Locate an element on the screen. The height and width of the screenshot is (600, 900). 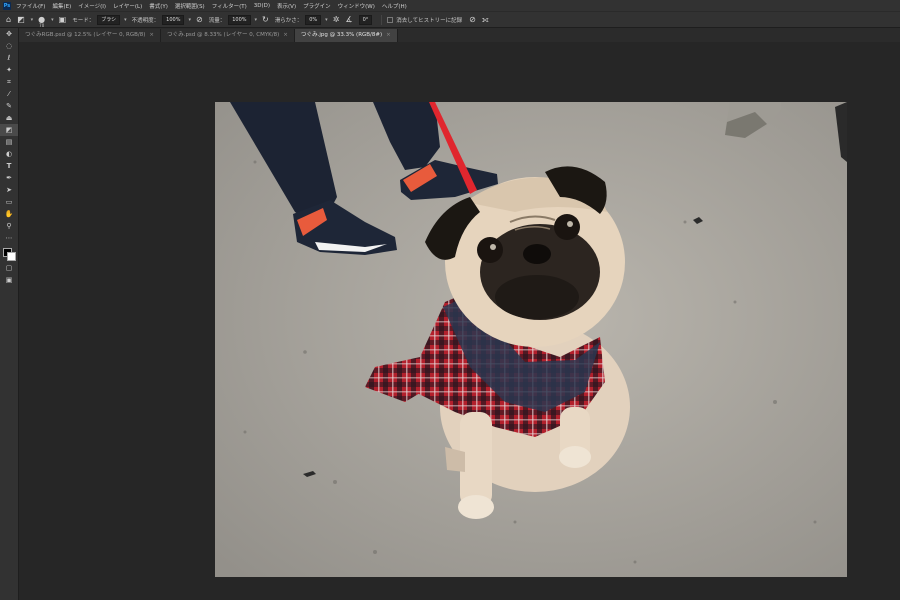
path-select-icon: ➤ is located at coordinates (9, 190).